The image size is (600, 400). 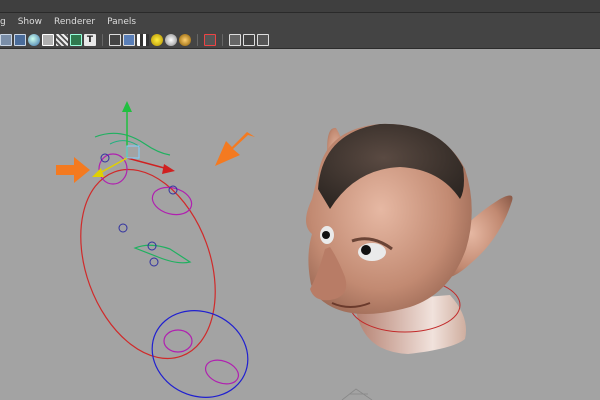 I want to click on light-yellow-icon, so click(x=157, y=40).